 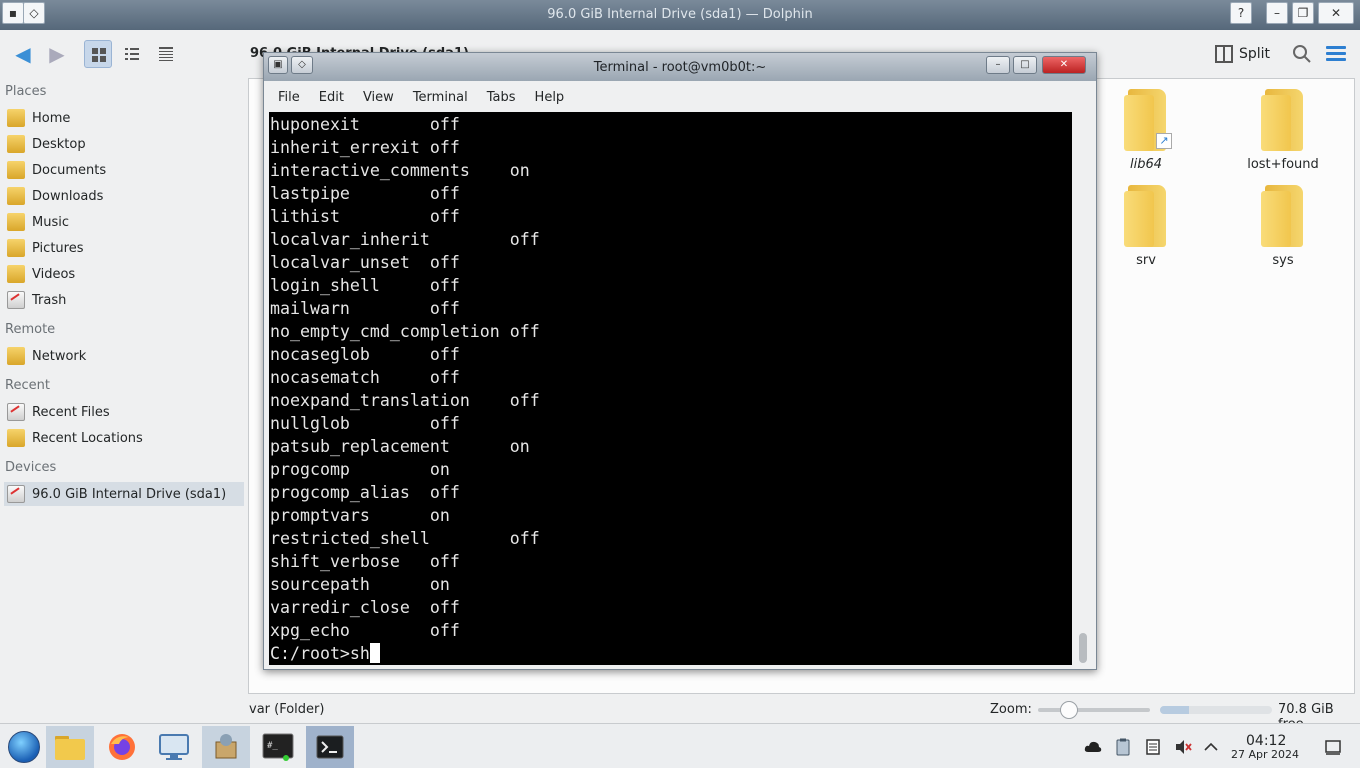 I want to click on task-terminal, so click(x=330, y=747).